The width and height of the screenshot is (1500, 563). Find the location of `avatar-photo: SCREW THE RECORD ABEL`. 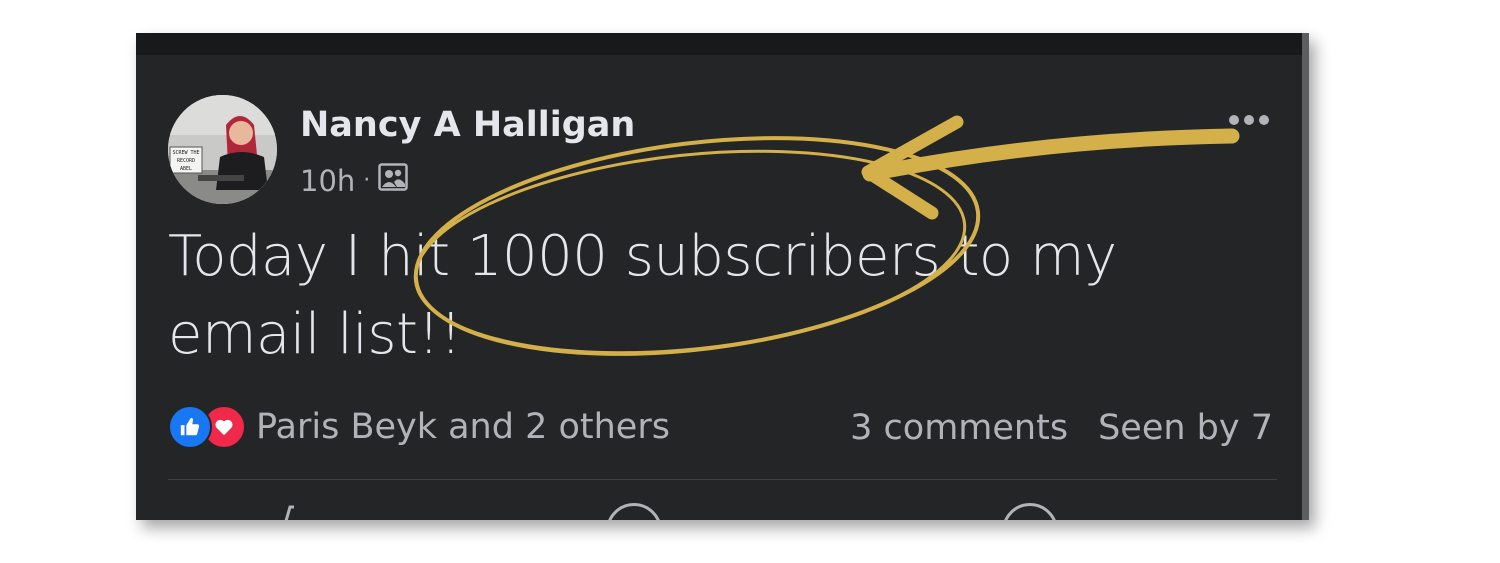

avatar-photo: SCREW THE RECORD ABEL is located at coordinates (222, 149).